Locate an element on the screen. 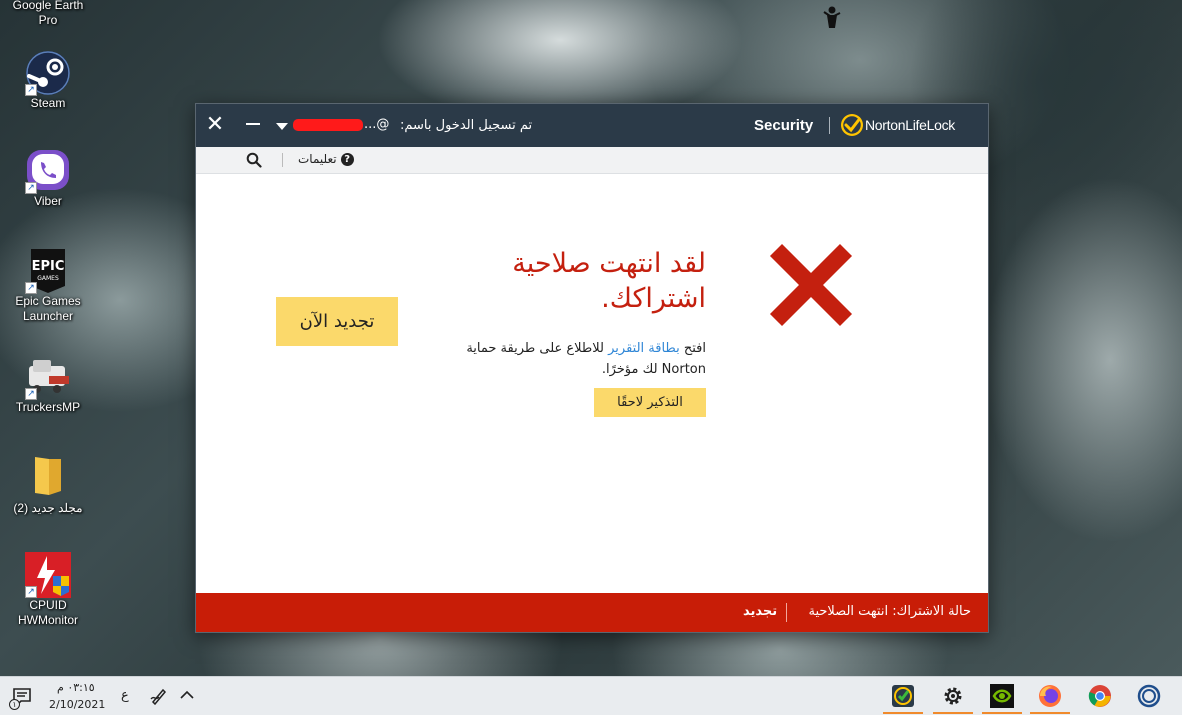  desktop-icon-steam: ↗ Steam is located at coordinates (48, 80).